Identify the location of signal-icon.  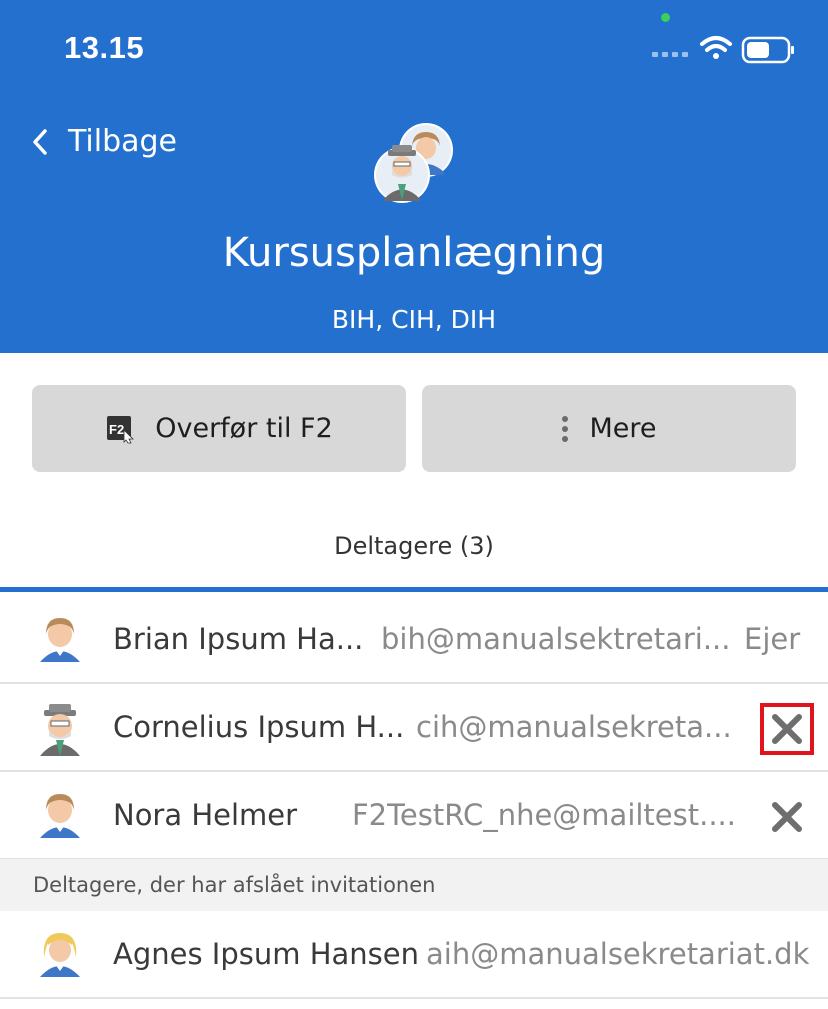
(670, 54).